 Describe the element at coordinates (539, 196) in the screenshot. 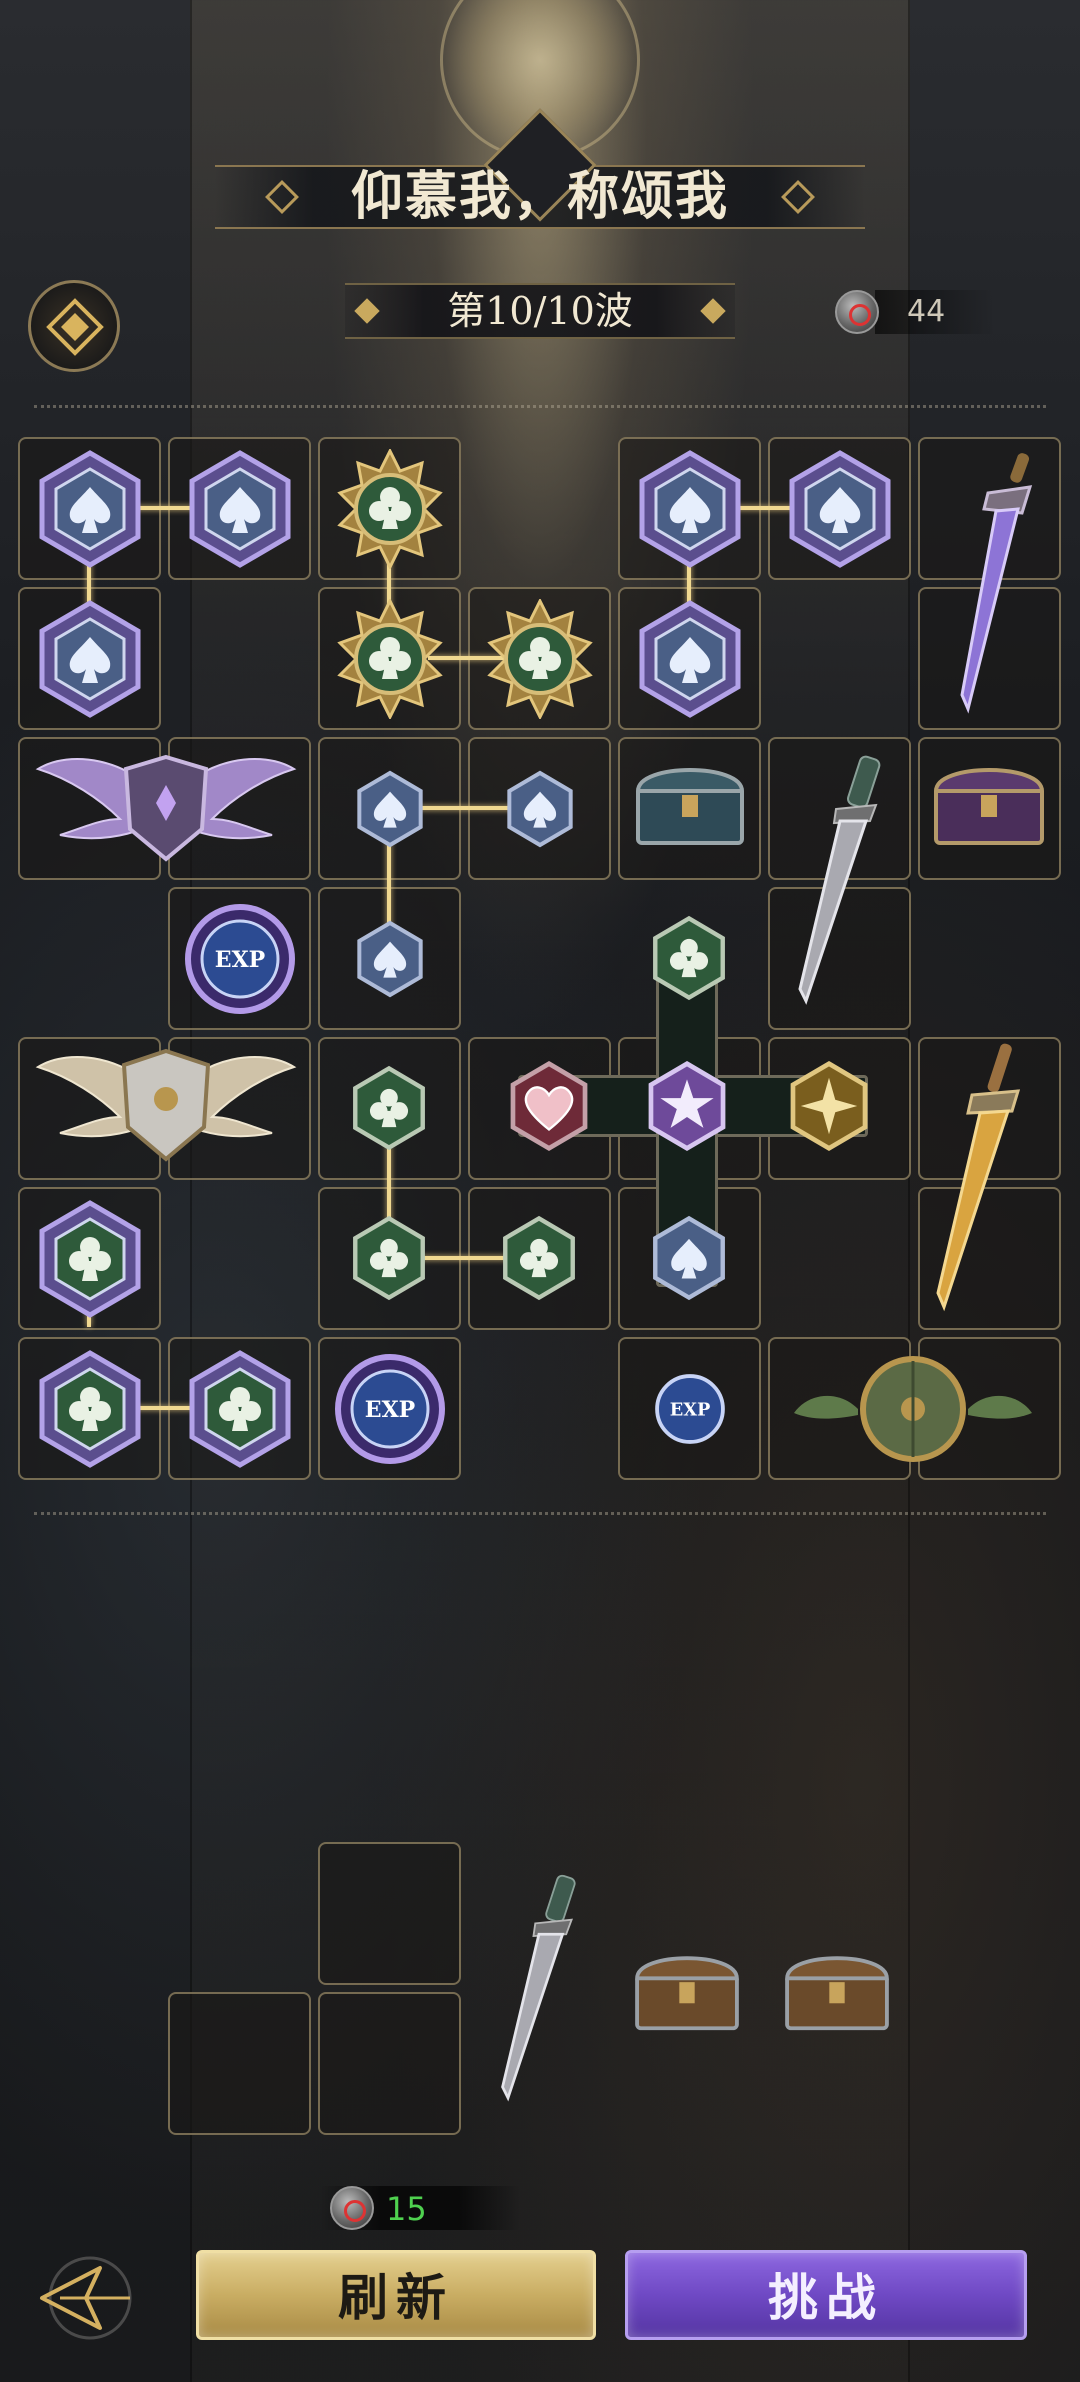

I see `page-title: 仰慕我，称颂我` at that location.